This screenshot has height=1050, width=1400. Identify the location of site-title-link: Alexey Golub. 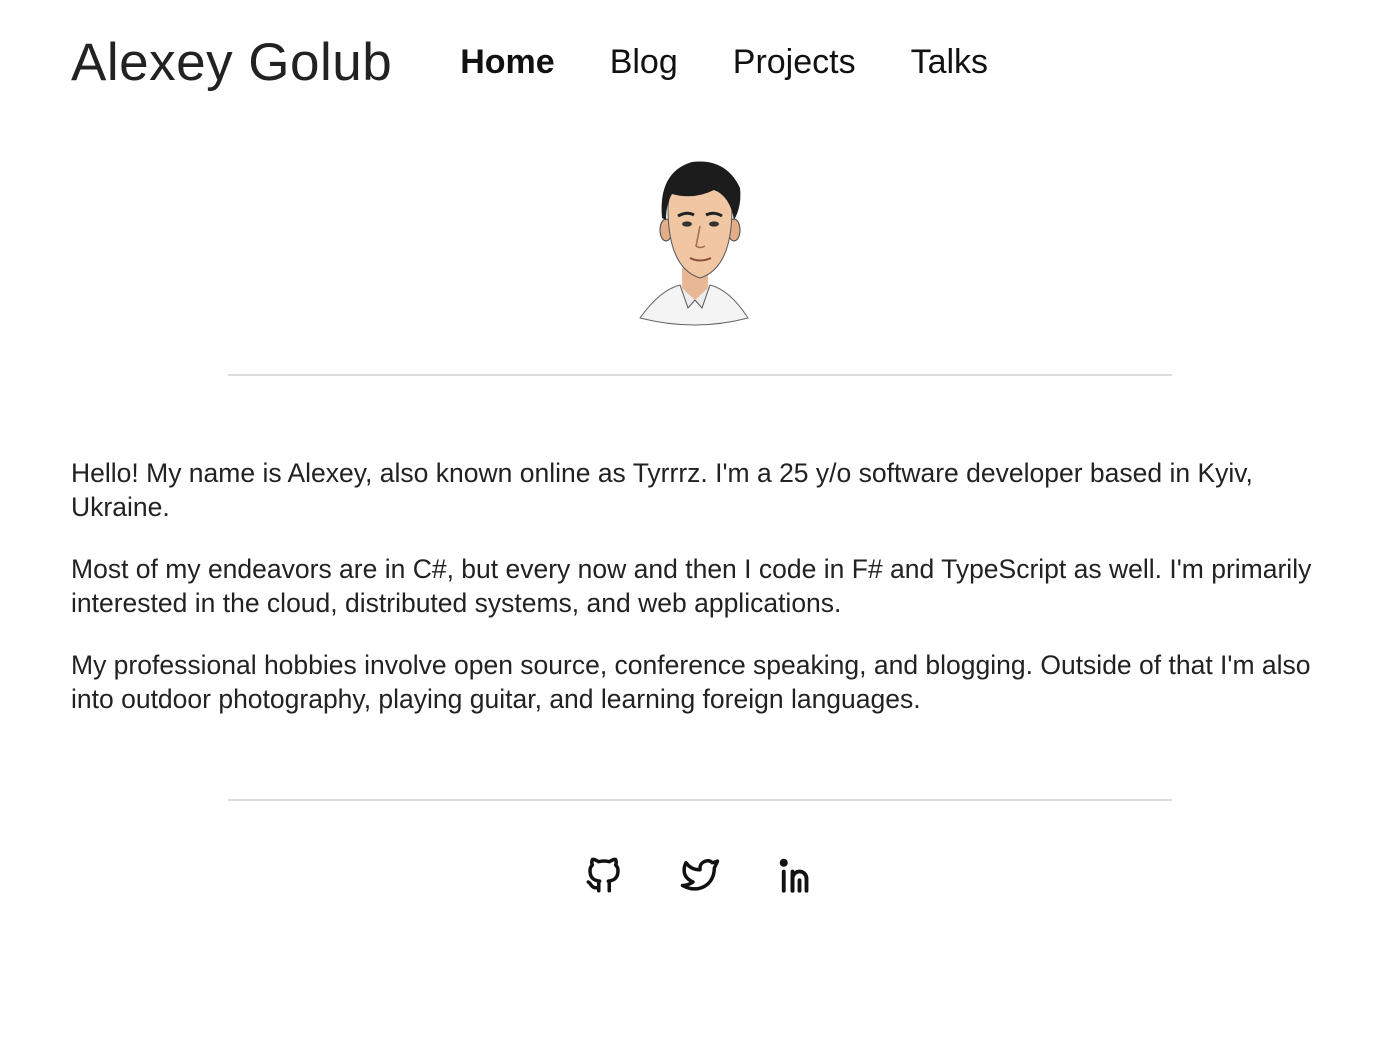
(231, 62).